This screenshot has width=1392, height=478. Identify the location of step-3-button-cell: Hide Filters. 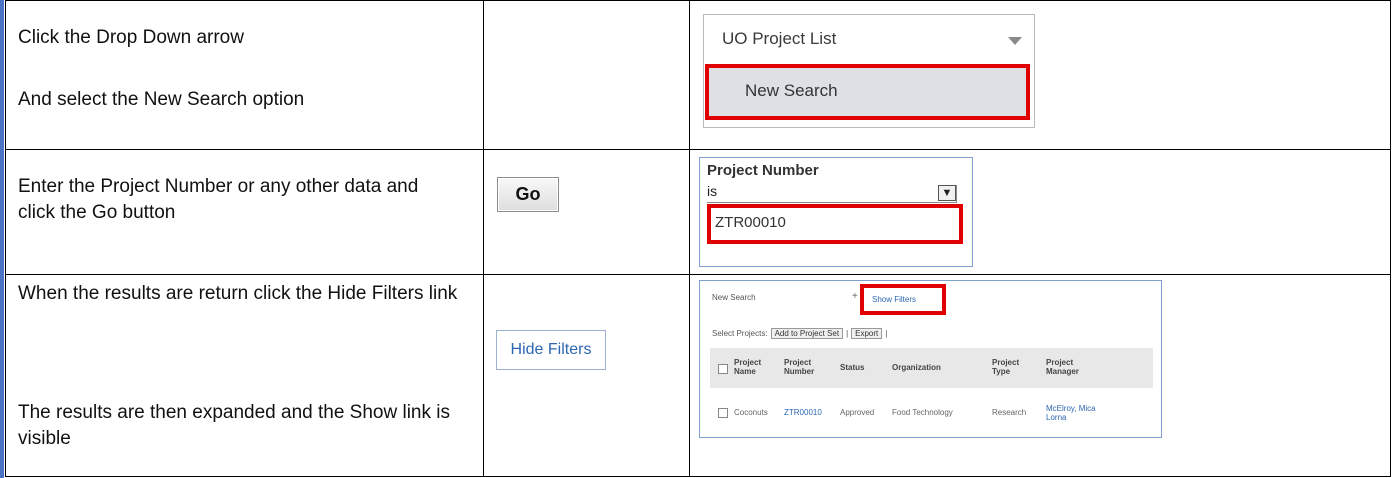
(586, 375).